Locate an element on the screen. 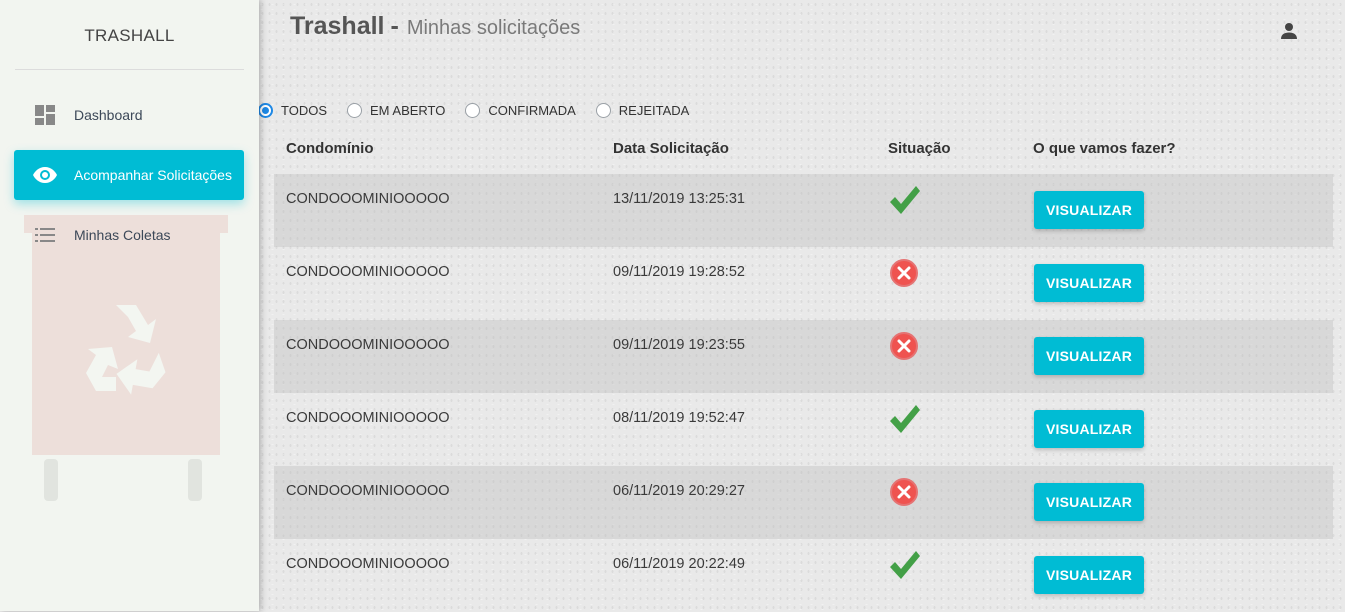 Image resolution: width=1345 pixels, height=612 pixels. person-icon is located at coordinates (1289, 31).